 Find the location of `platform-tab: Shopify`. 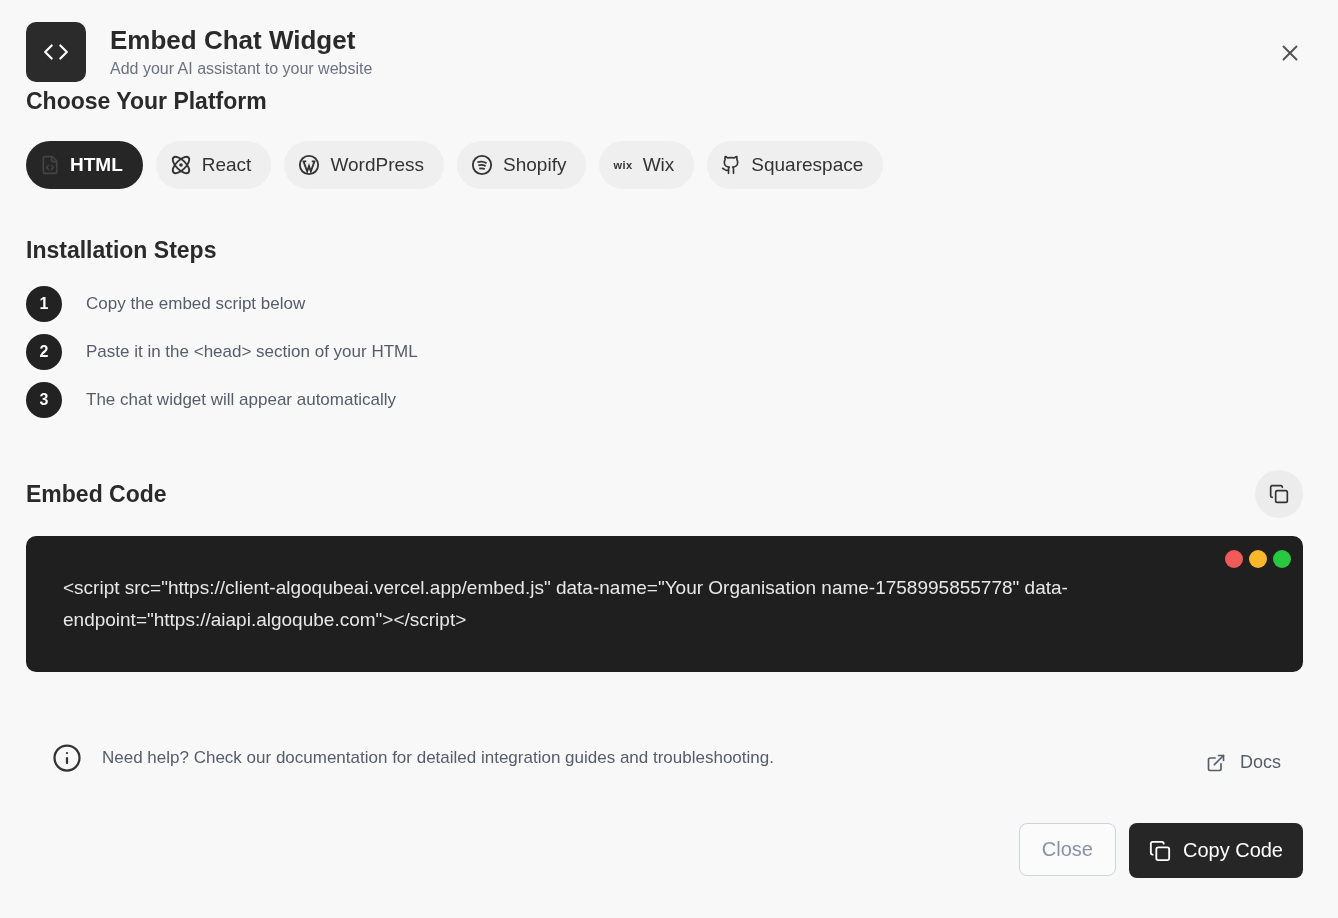

platform-tab: Shopify is located at coordinates (522, 165).